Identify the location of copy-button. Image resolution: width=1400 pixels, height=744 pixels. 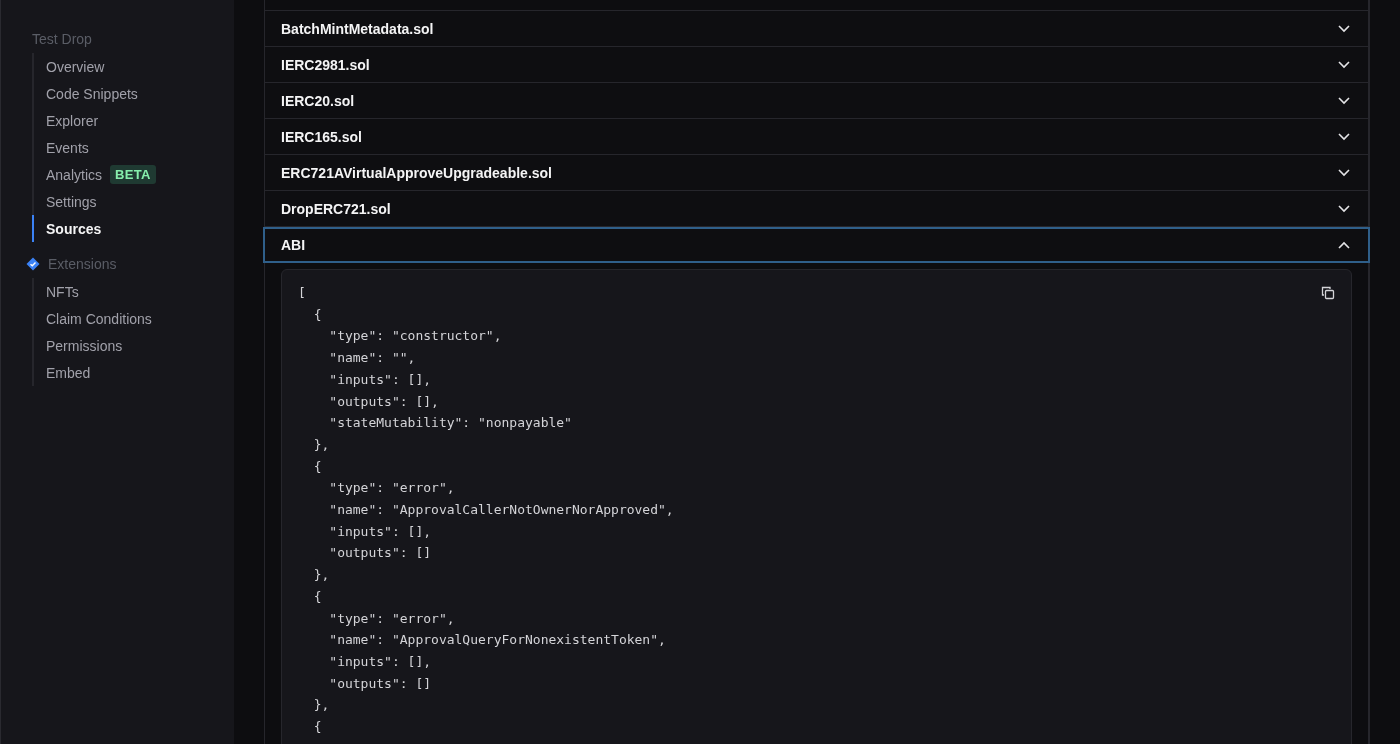
(1328, 293).